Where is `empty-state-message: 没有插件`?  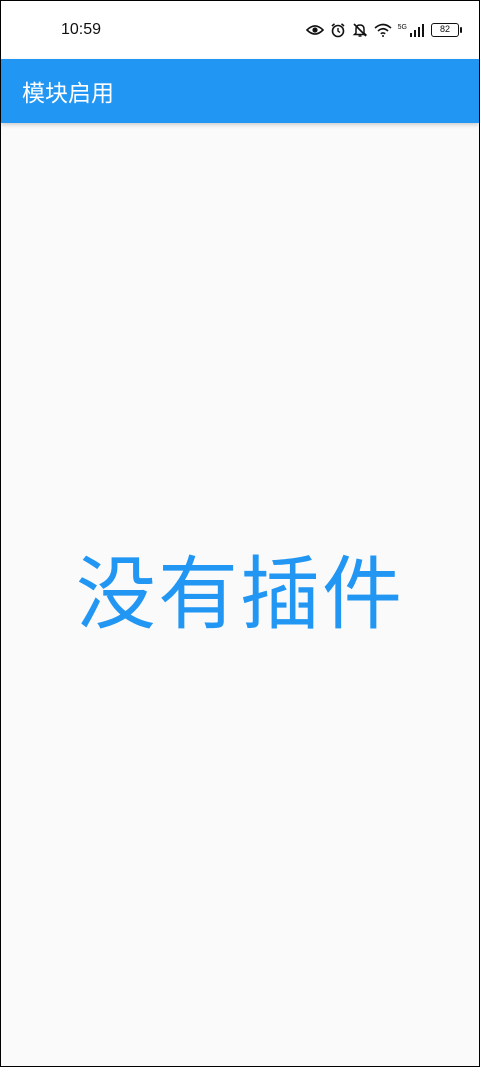
empty-state-message: 没有插件 is located at coordinates (240, 594).